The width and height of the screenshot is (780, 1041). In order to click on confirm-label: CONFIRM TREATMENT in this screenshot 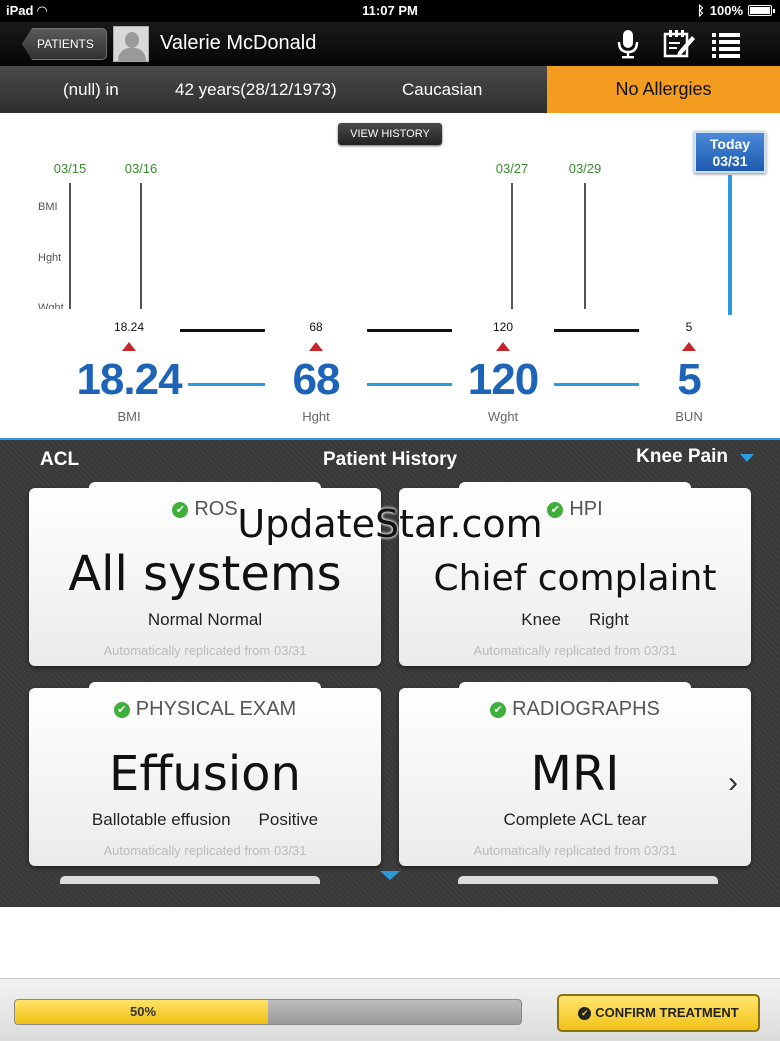, I will do `click(667, 1012)`.